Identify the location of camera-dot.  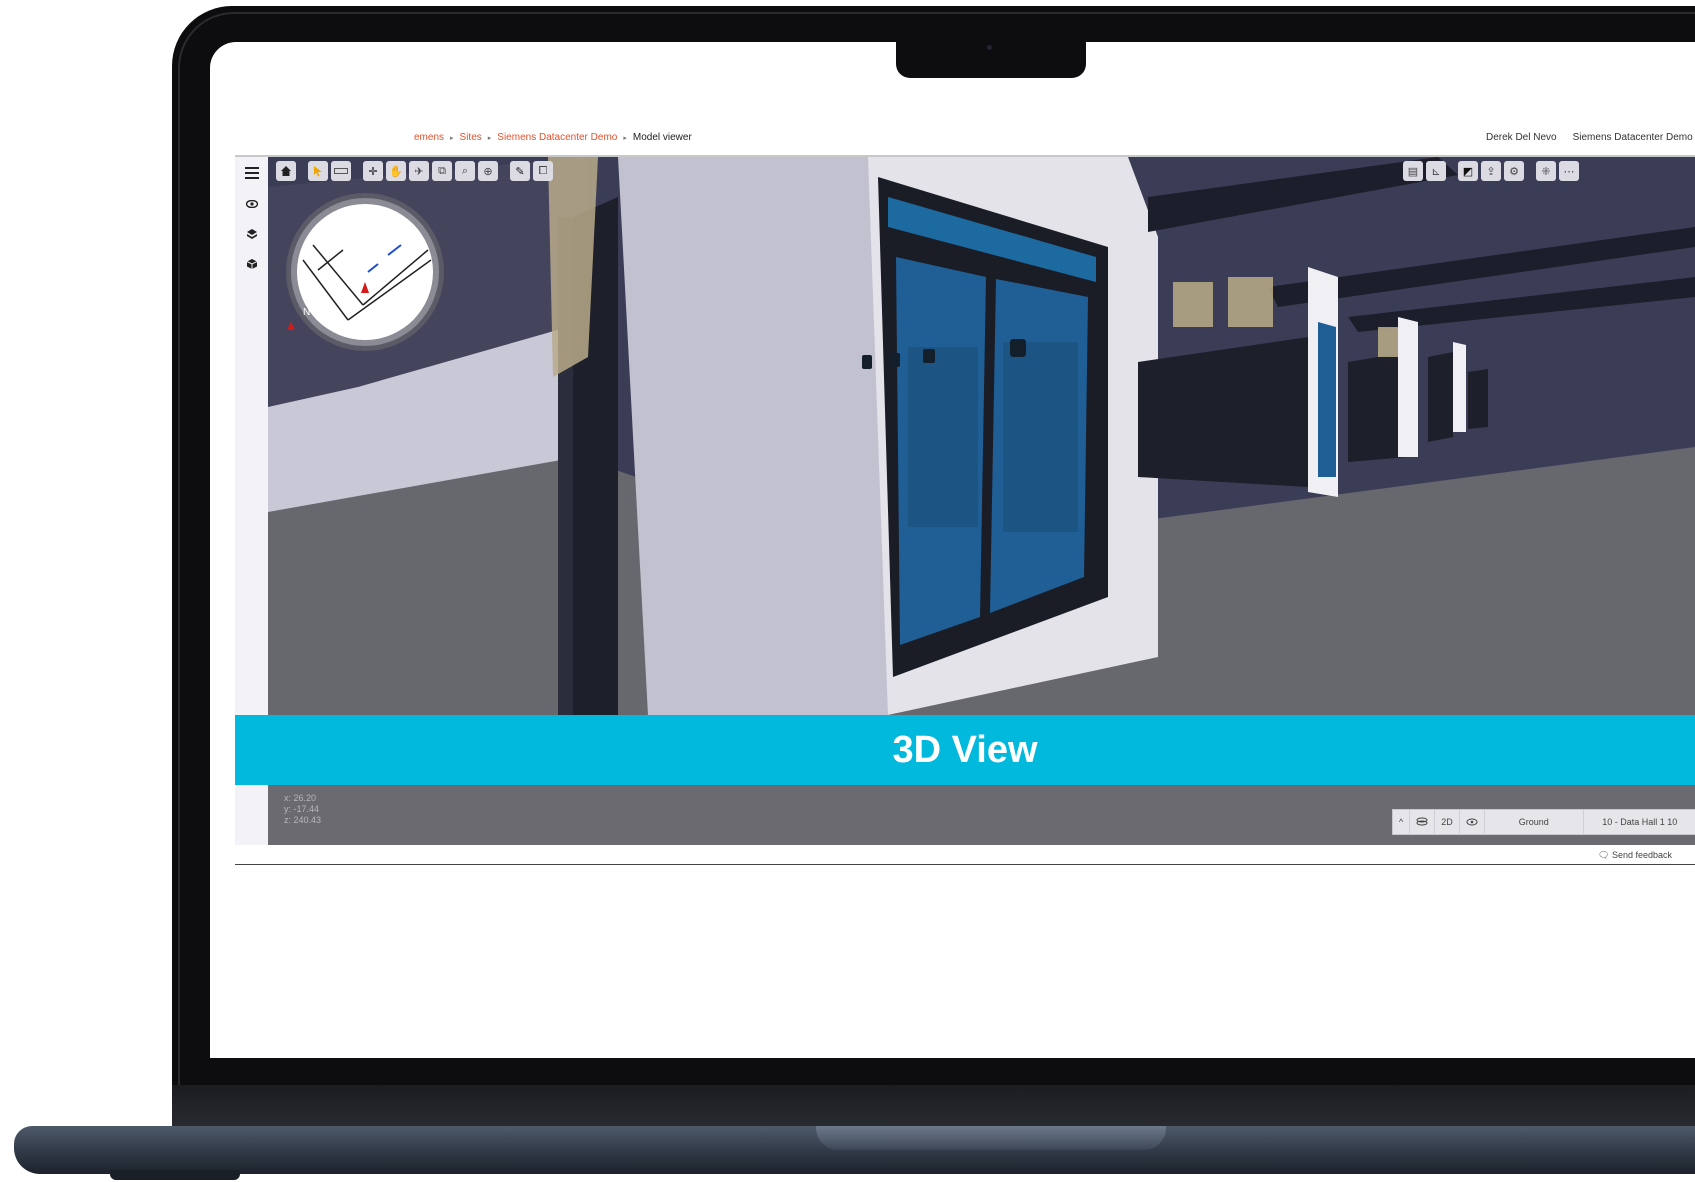
(989, 47).